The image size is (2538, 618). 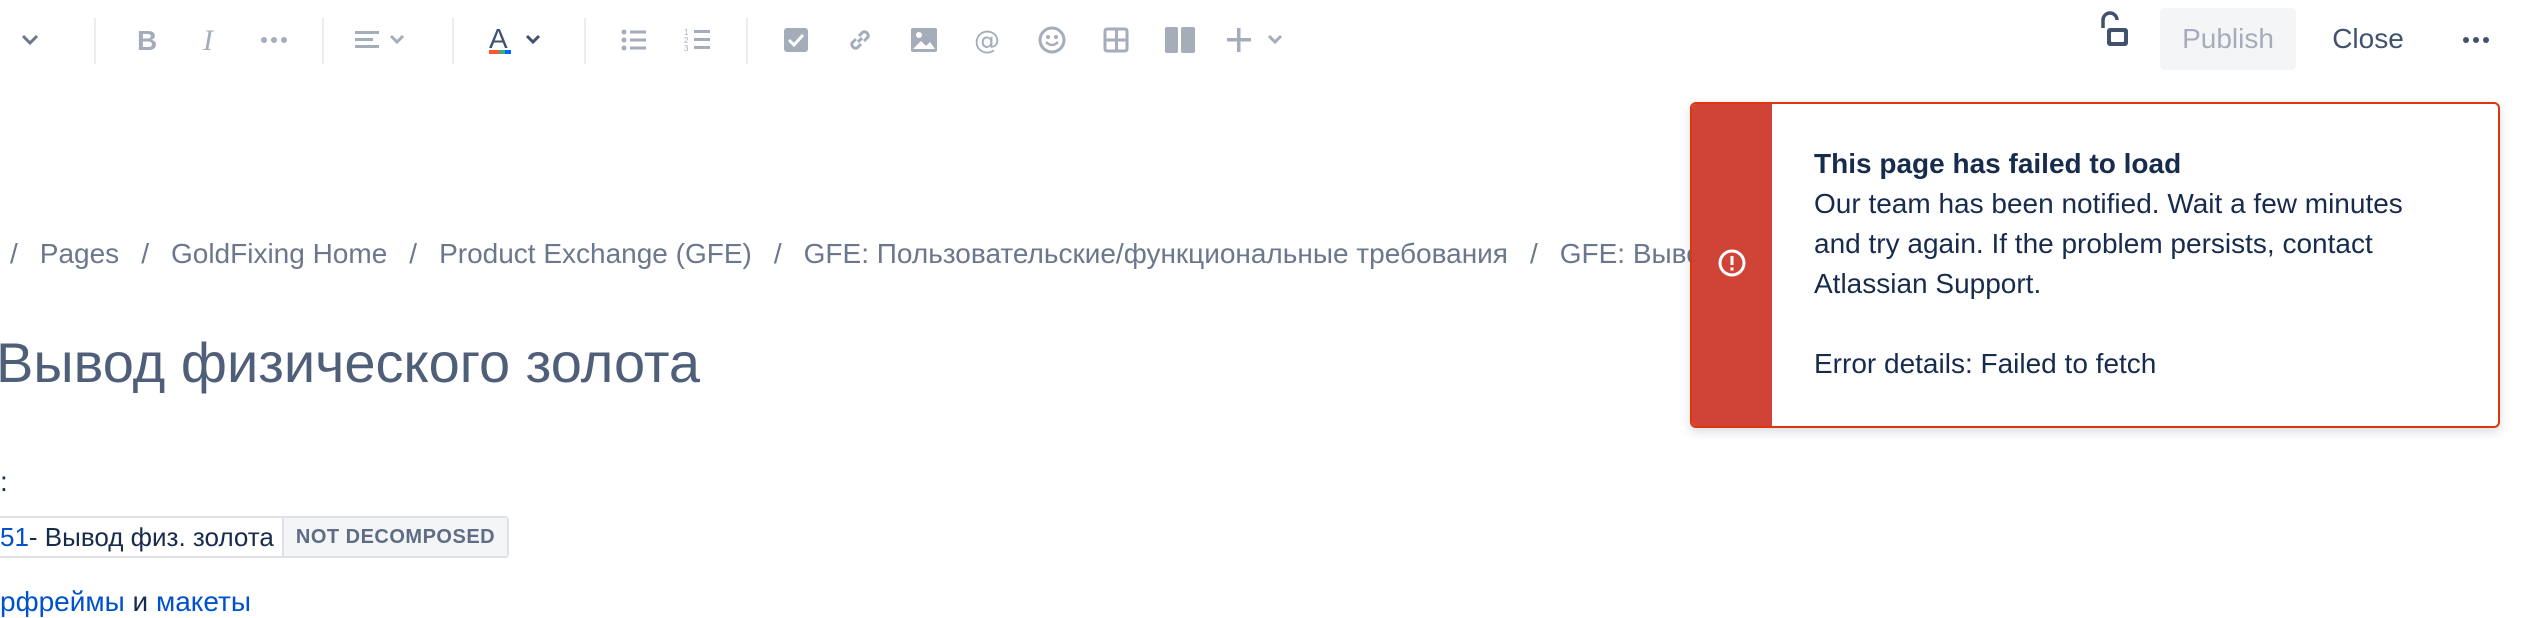 I want to click on jira-status-badge: NOT DECOMPOSED, so click(x=394, y=537).